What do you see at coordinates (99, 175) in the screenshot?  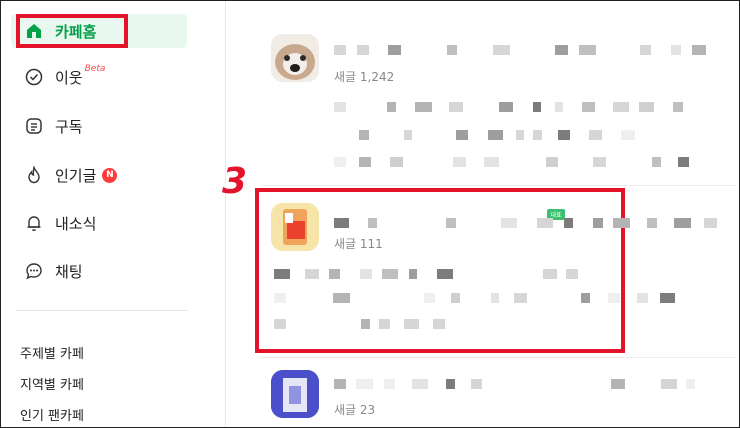 I see `sidebar-item-popular: 인기글 N` at bounding box center [99, 175].